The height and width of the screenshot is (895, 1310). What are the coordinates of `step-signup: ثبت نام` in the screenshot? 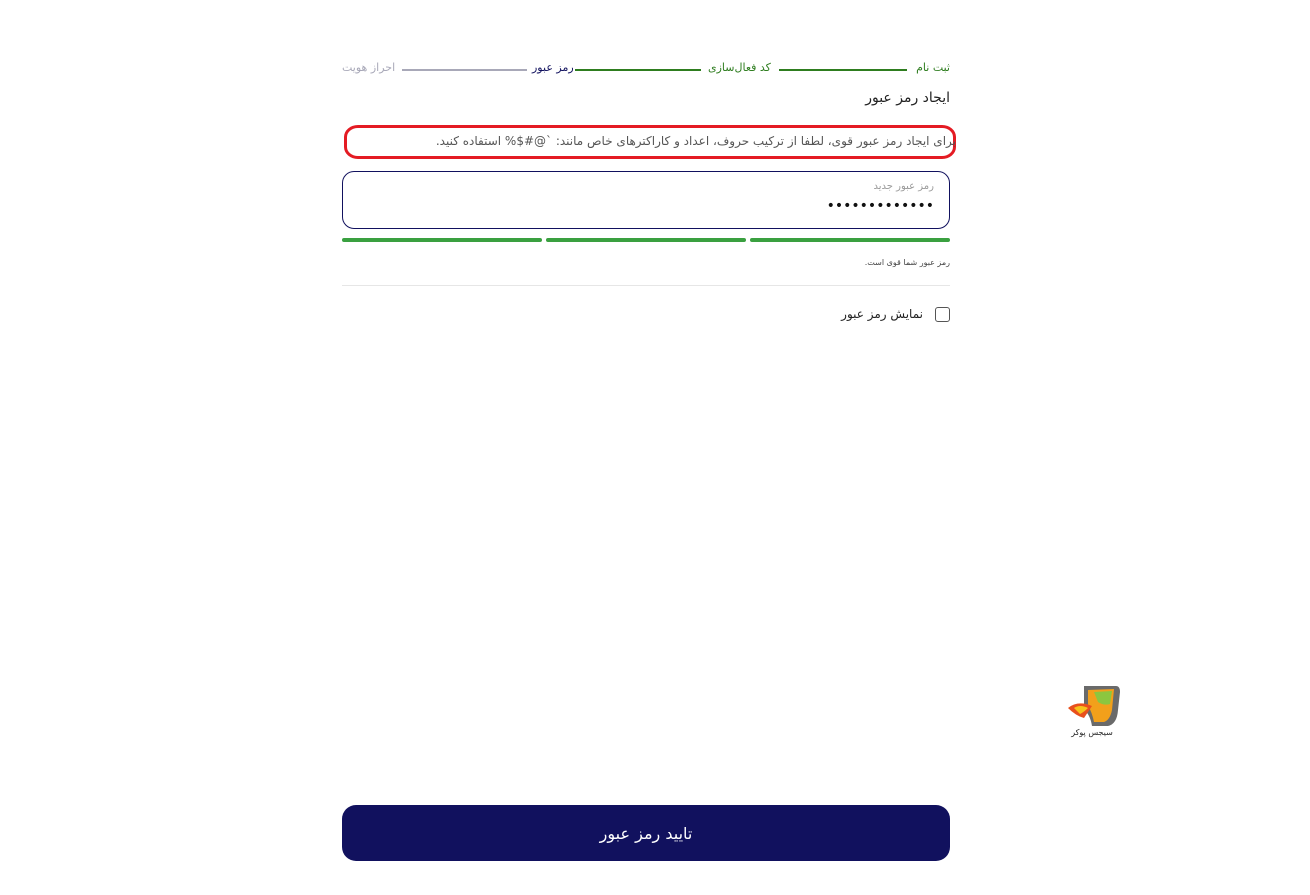 It's located at (933, 67).